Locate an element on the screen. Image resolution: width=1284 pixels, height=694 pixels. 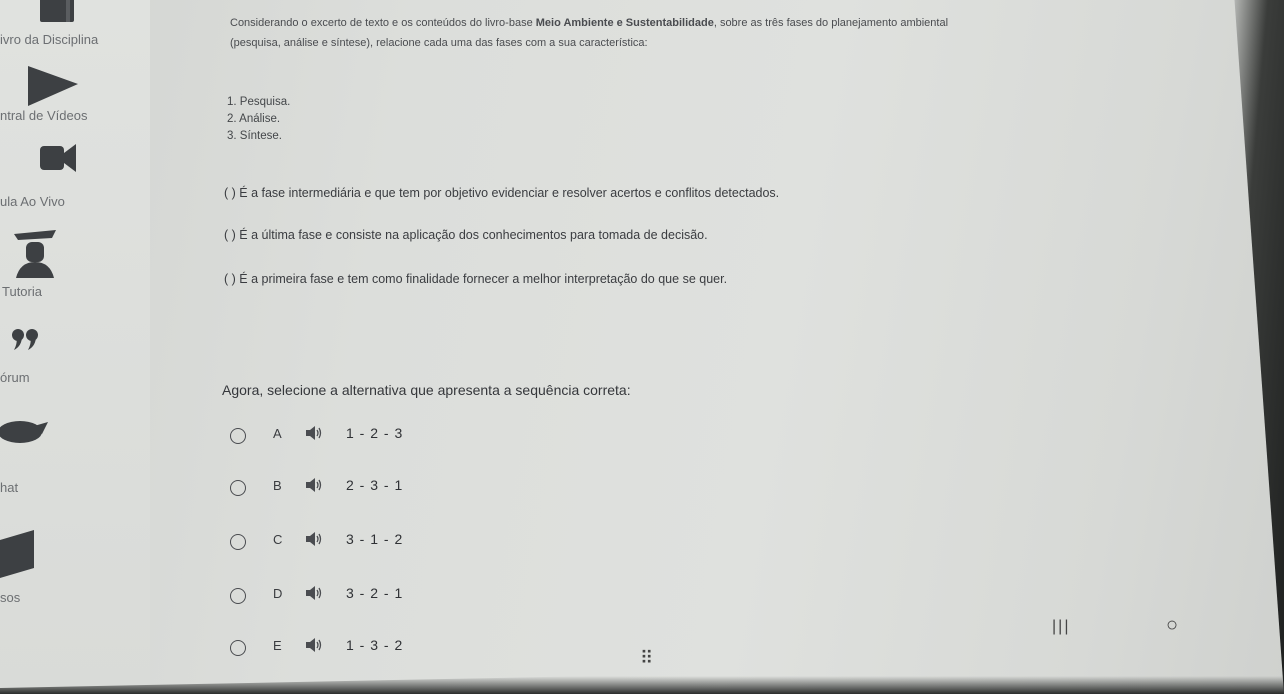
sidebar-item-label: hat is located at coordinates (9, 487).